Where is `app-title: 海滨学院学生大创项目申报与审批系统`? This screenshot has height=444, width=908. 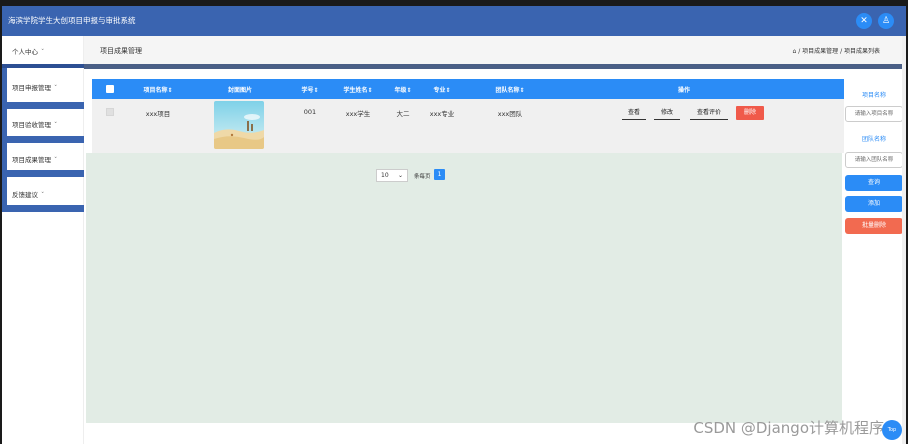 app-title: 海滨学院学生大创项目申报与审批系统 is located at coordinates (72, 20).